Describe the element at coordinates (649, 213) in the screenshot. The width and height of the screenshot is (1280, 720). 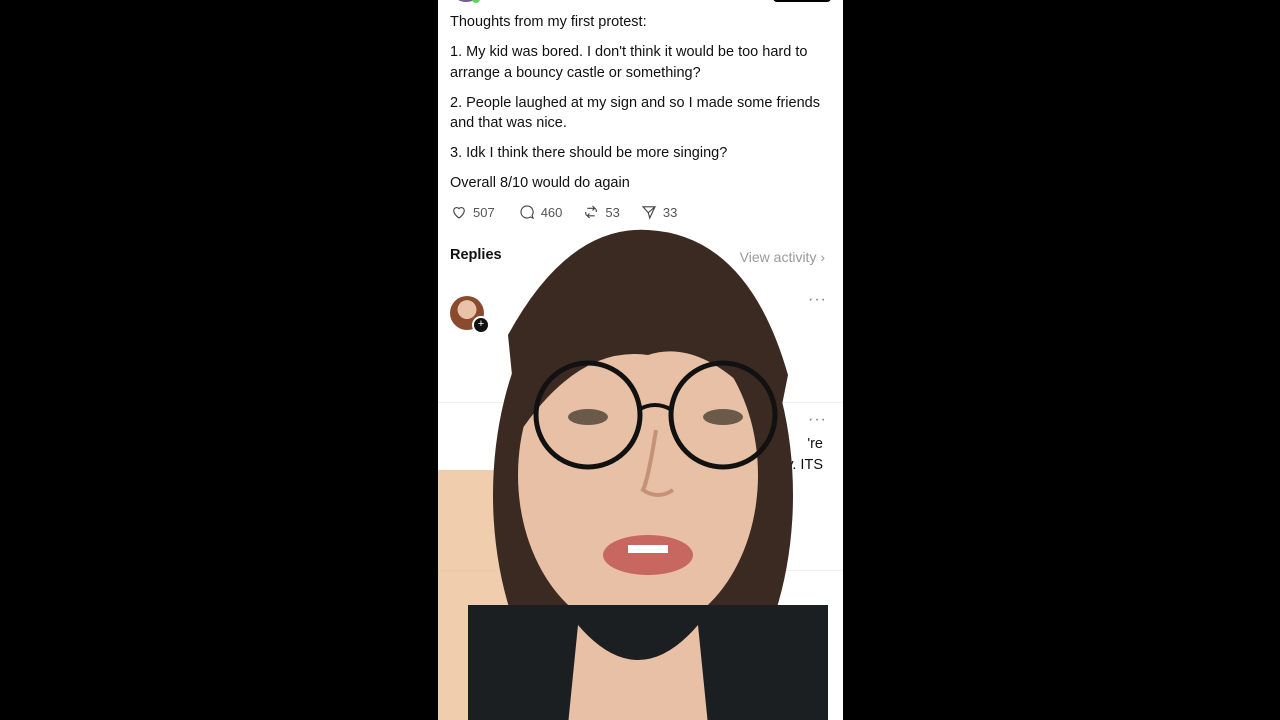
I see `share-icon` at that location.